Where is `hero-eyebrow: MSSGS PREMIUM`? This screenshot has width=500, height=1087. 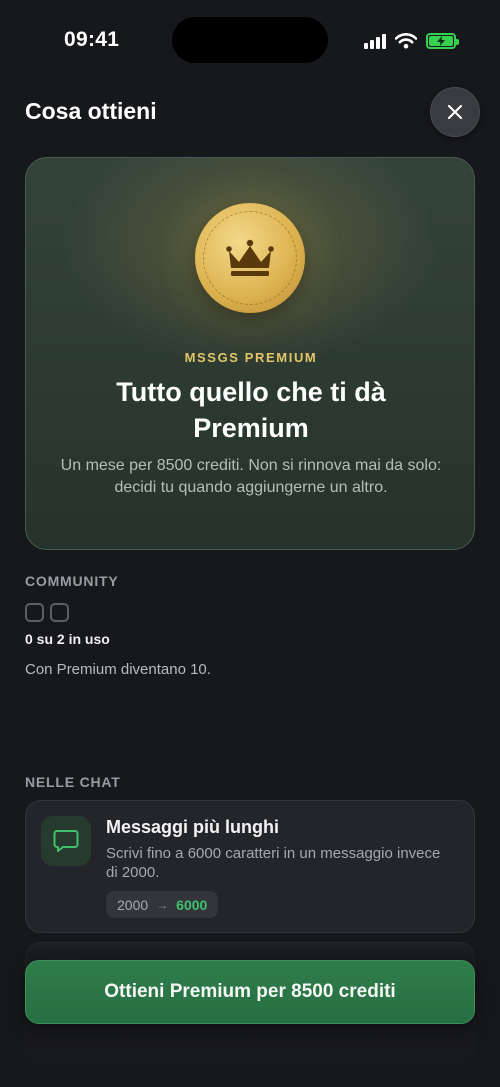 hero-eyebrow: MSSGS PREMIUM is located at coordinates (251, 357).